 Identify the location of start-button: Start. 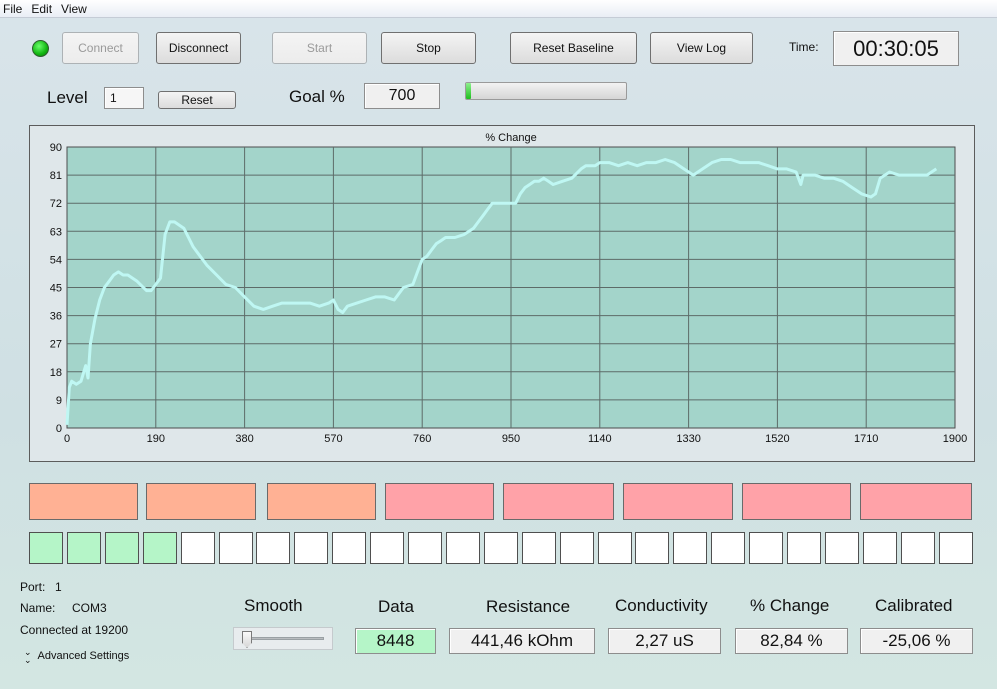
(319, 48).